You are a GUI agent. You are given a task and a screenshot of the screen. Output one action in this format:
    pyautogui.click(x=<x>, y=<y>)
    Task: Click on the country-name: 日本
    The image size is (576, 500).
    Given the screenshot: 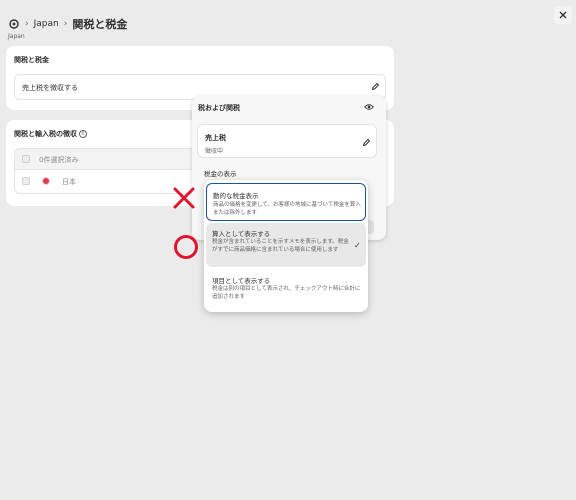 What is the action you would take?
    pyautogui.click(x=69, y=182)
    